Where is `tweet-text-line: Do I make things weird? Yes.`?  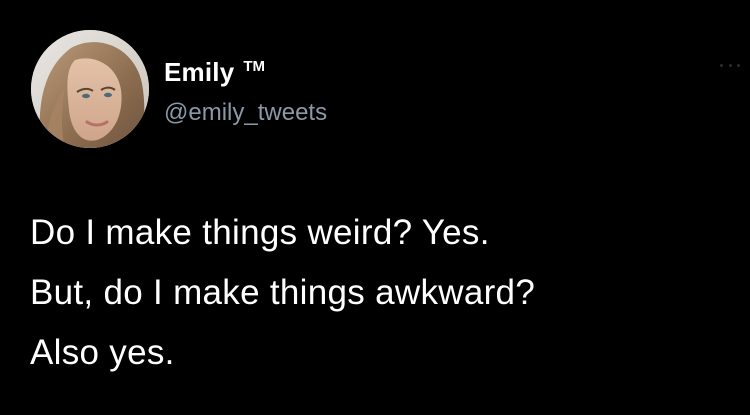
tweet-text-line: Do I make things weird? Yes. is located at coordinates (260, 232).